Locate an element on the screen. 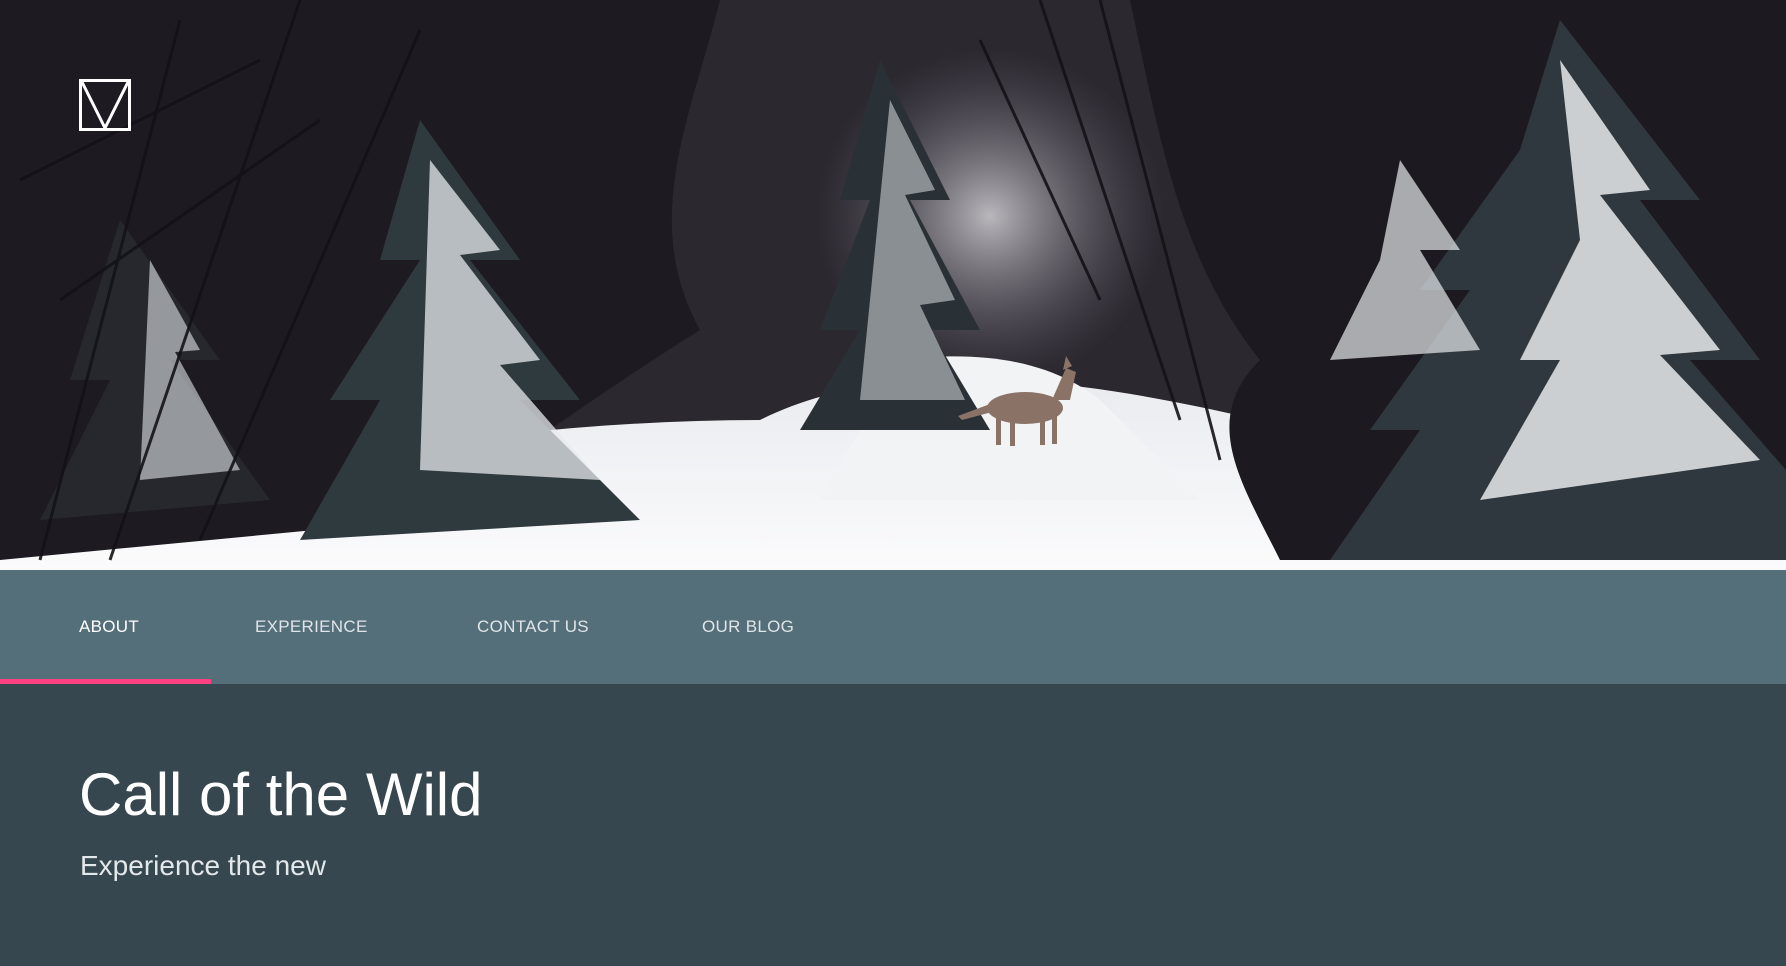  tab-our-blog: OUR BLOG is located at coordinates (748, 627).